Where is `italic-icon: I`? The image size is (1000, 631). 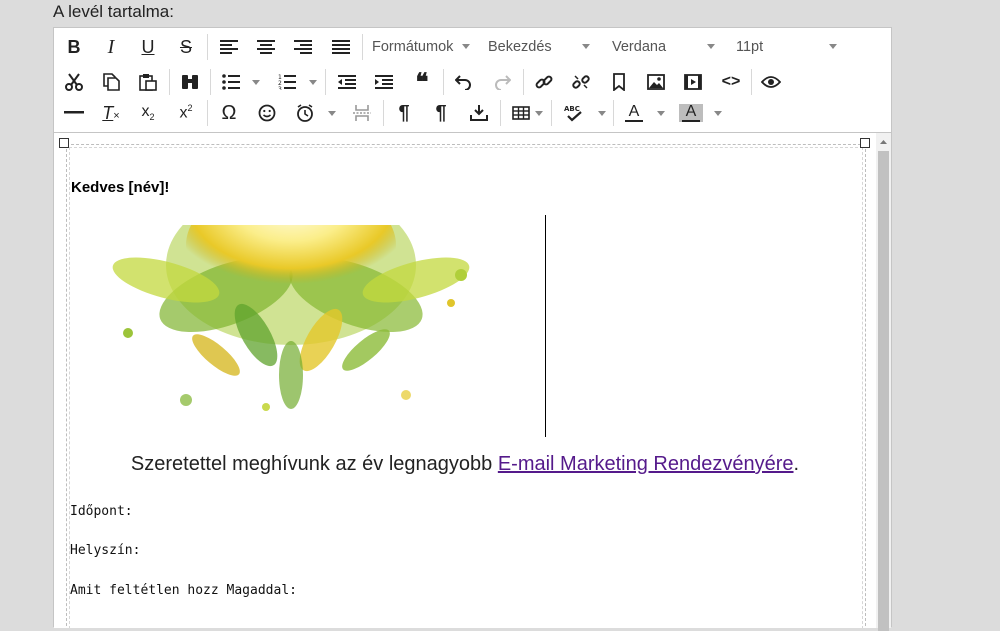 italic-icon: I is located at coordinates (111, 46).